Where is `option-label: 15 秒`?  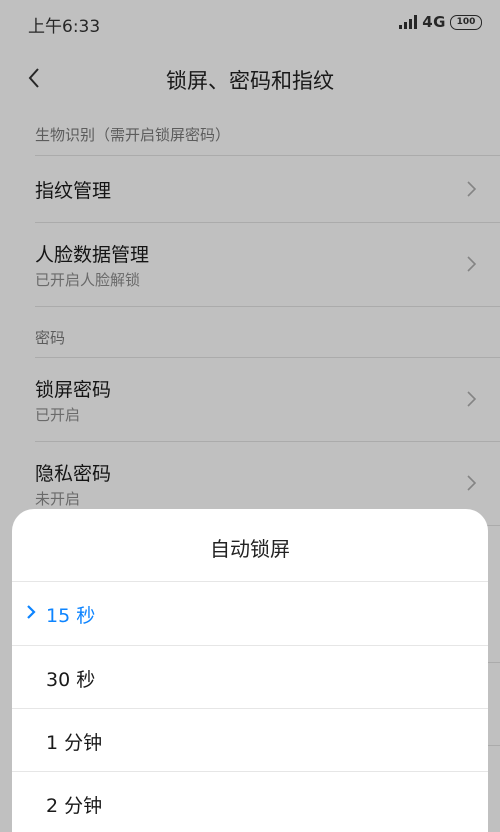 option-label: 15 秒 is located at coordinates (71, 616).